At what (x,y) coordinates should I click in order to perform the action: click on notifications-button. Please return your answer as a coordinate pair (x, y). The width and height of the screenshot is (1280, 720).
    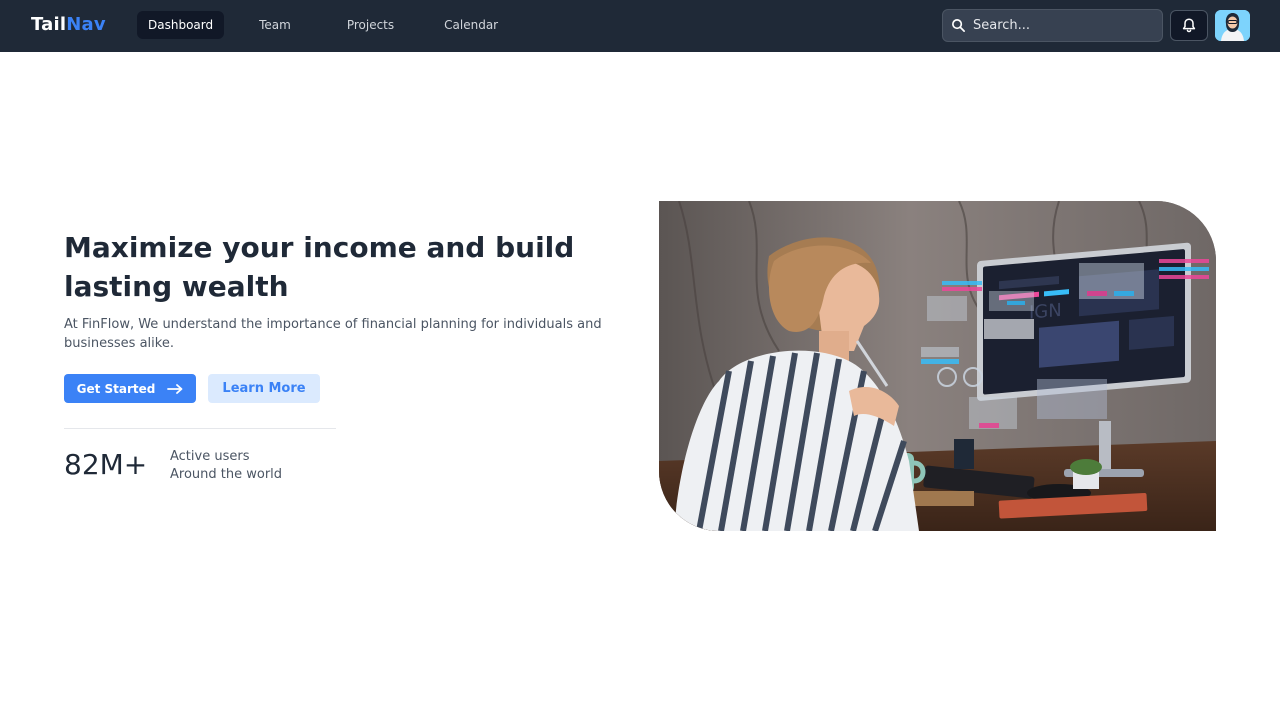
    Looking at the image, I should click on (1189, 25).